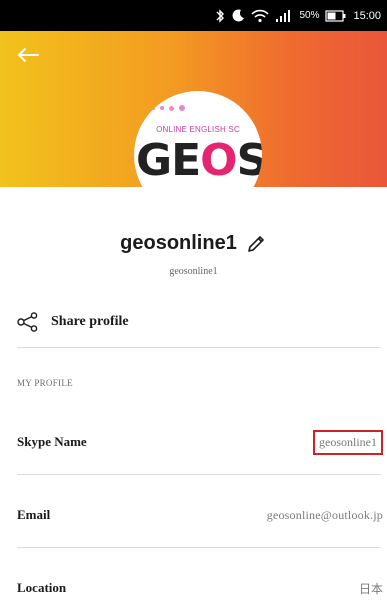 This screenshot has width=387, height=611. I want to click on display-name: geosonline1, so click(178, 243).